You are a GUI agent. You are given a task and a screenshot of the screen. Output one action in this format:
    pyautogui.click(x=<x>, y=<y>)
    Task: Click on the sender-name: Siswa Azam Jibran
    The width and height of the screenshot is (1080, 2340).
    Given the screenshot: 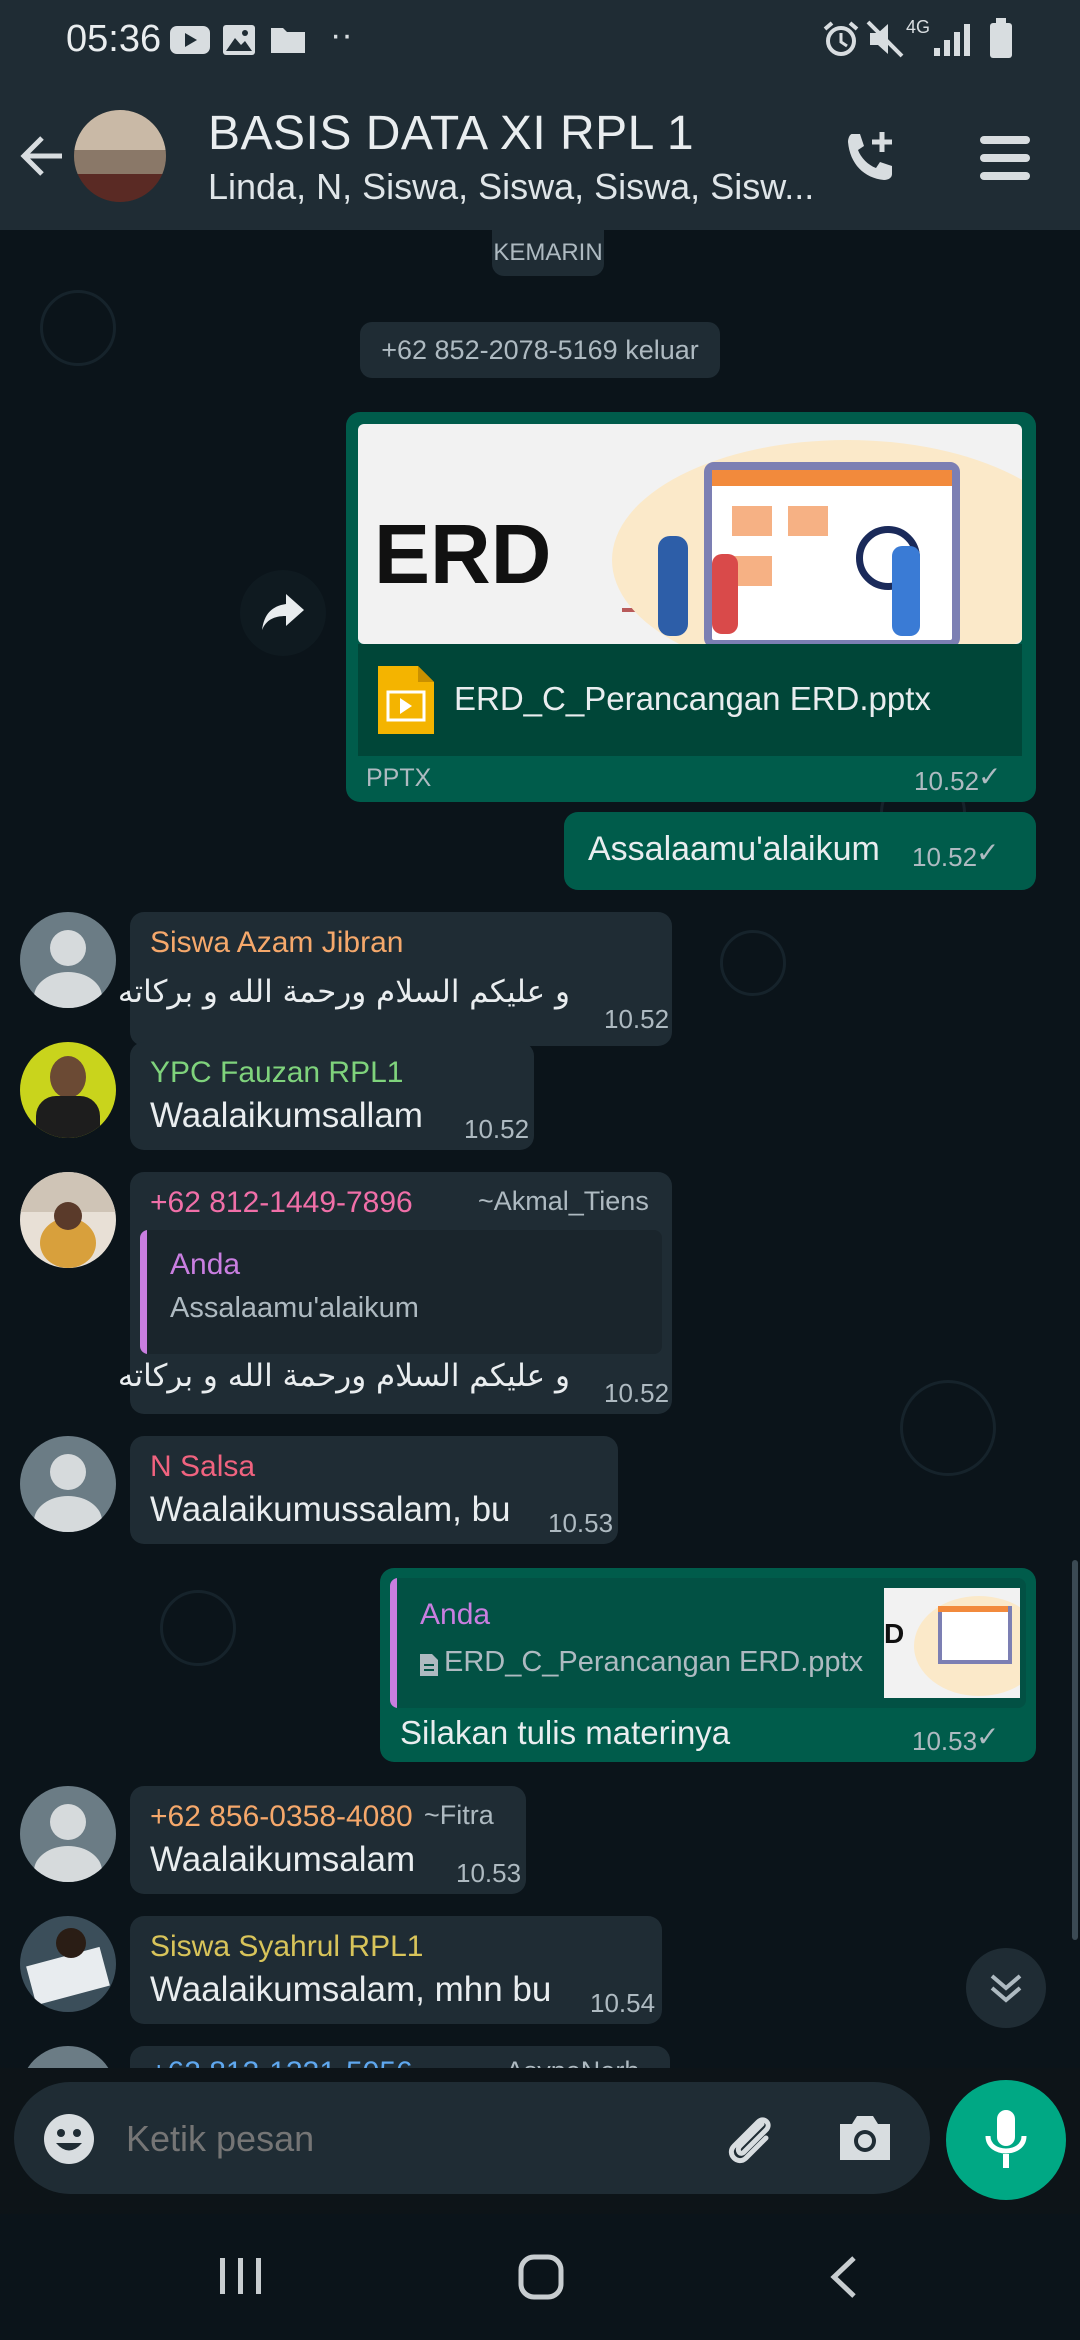 What is the action you would take?
    pyautogui.click(x=276, y=943)
    